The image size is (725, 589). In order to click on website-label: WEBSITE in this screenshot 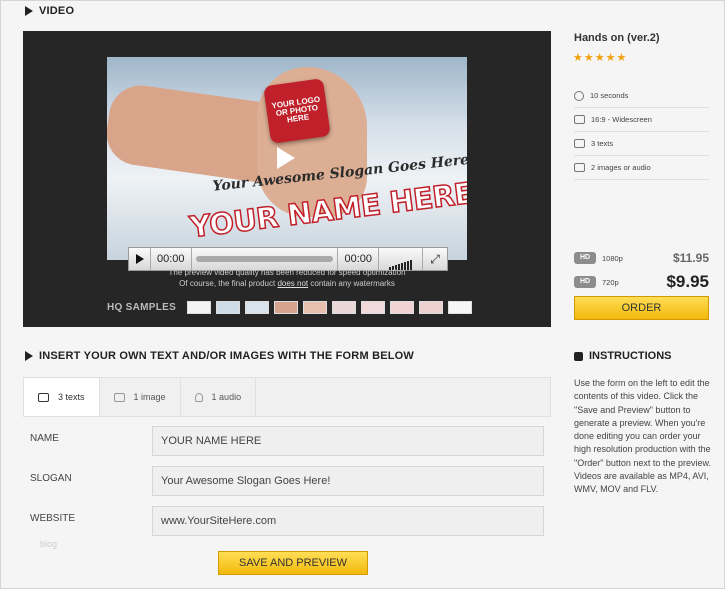, I will do `click(53, 518)`.